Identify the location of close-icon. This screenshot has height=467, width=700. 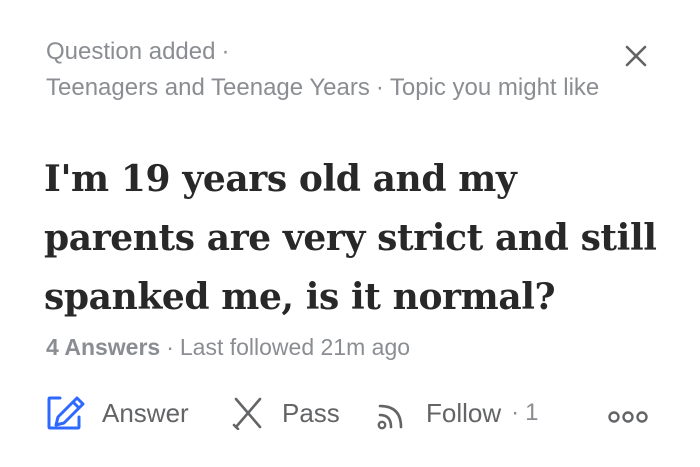
(636, 56).